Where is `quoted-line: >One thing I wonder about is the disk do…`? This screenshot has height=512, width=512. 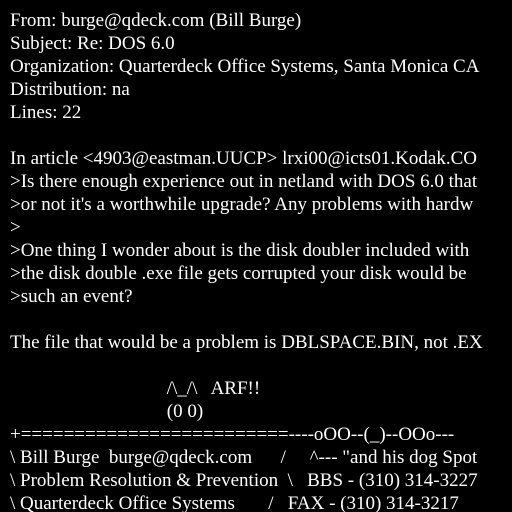 quoted-line: >One thing I wonder about is the disk do… is located at coordinates (240, 250).